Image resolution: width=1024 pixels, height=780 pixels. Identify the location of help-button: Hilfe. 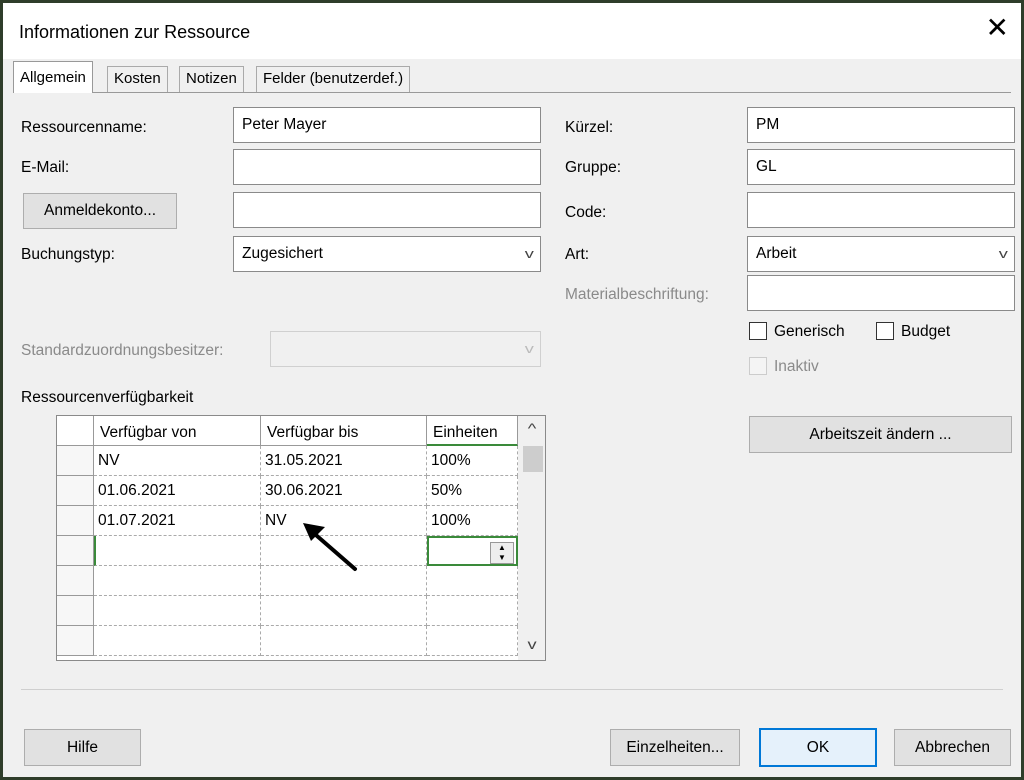
(82, 747).